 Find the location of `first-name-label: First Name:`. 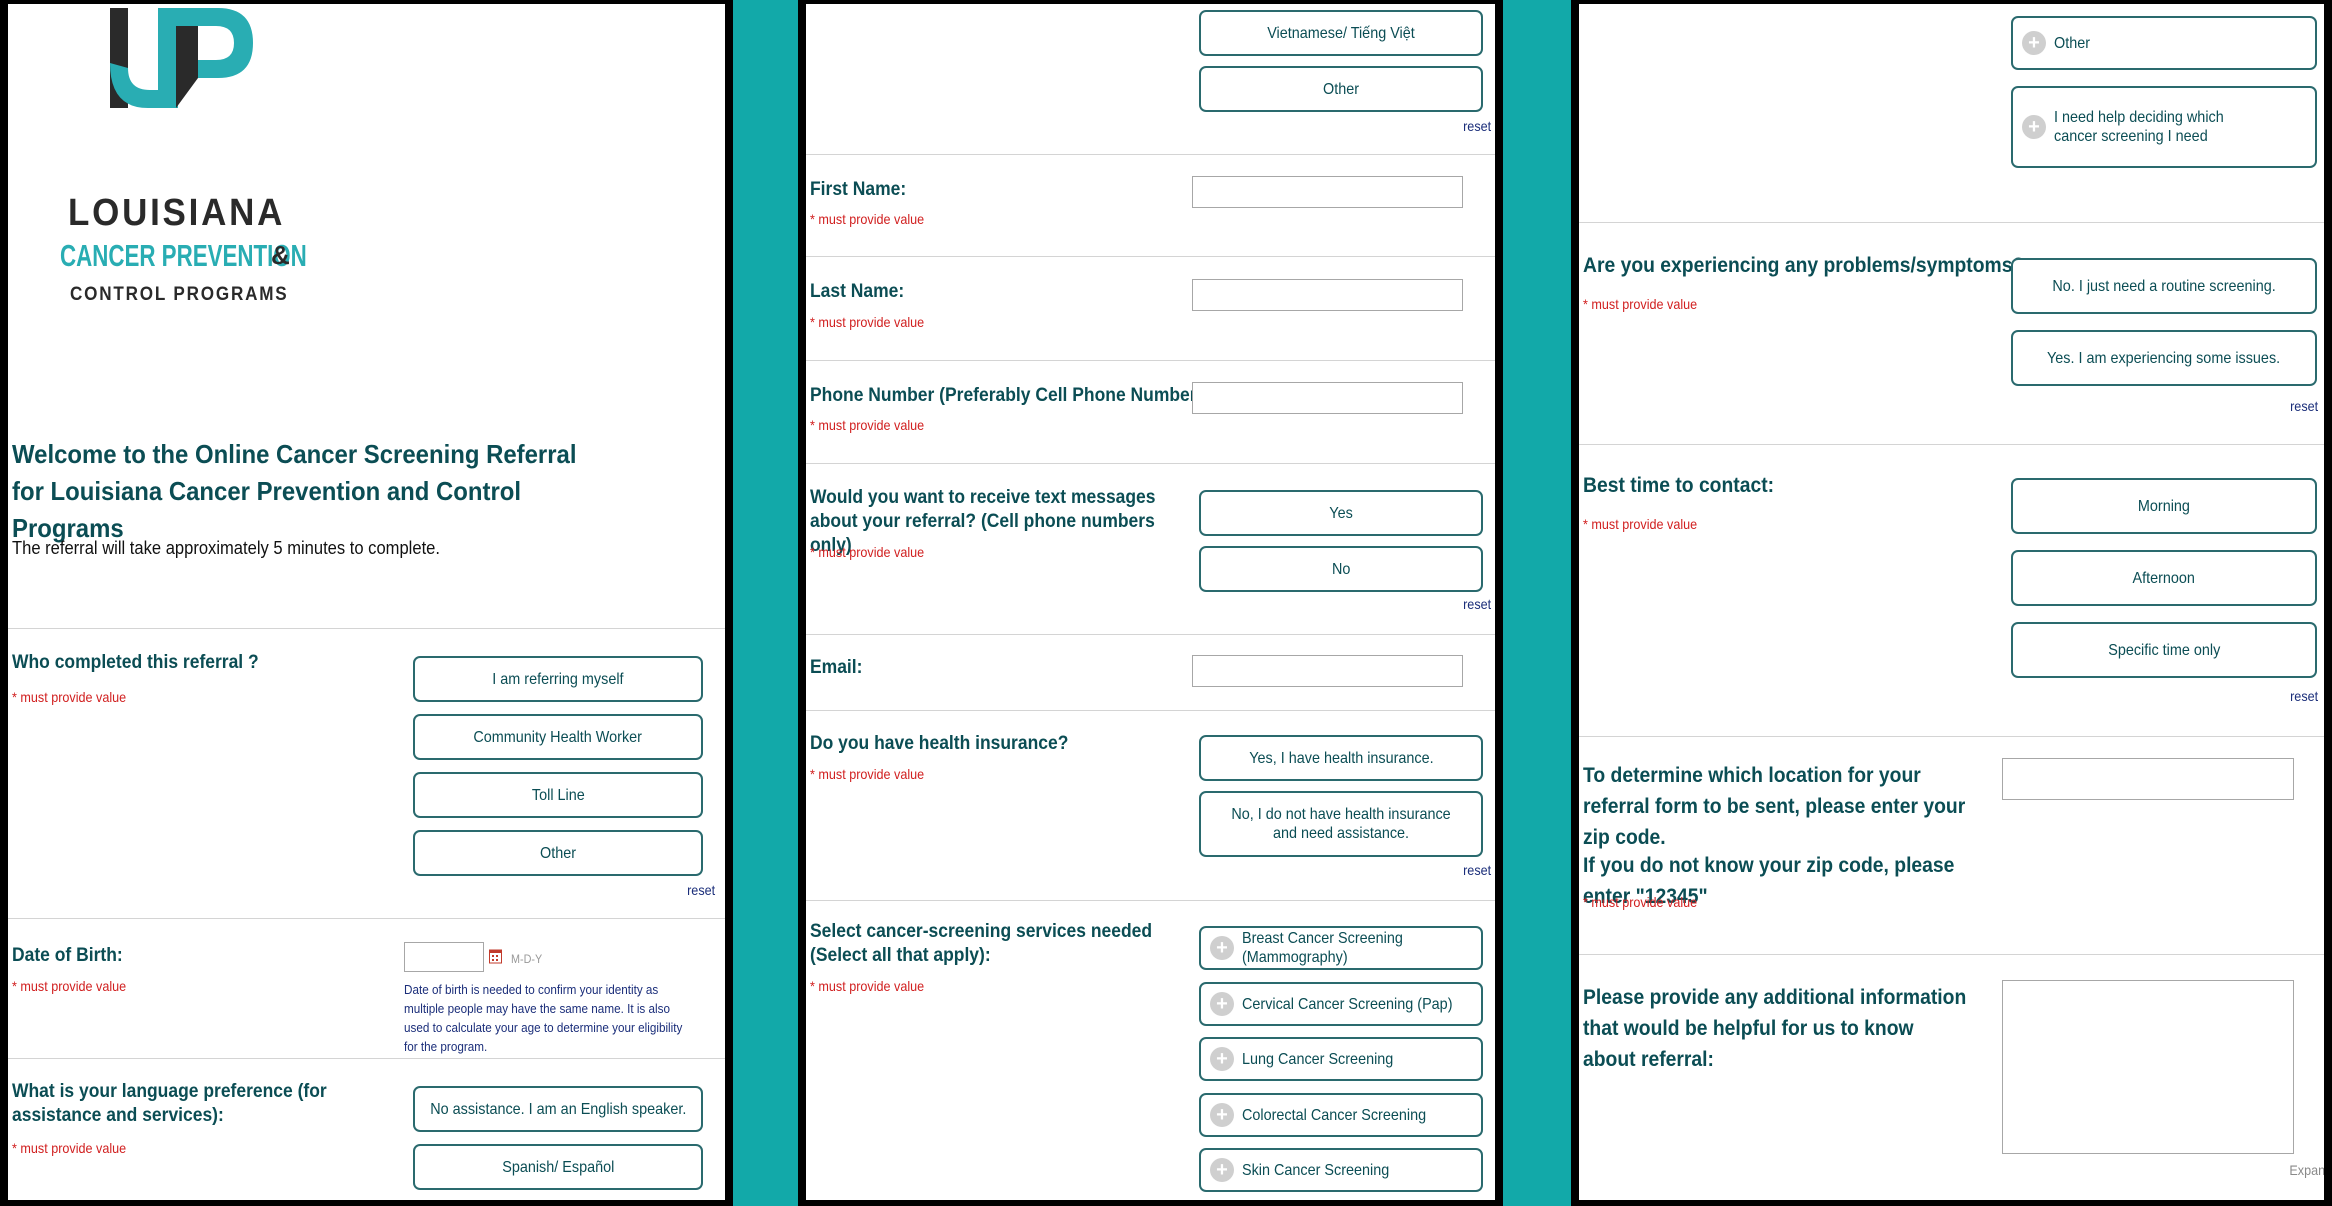

first-name-label: First Name: is located at coordinates (858, 189).